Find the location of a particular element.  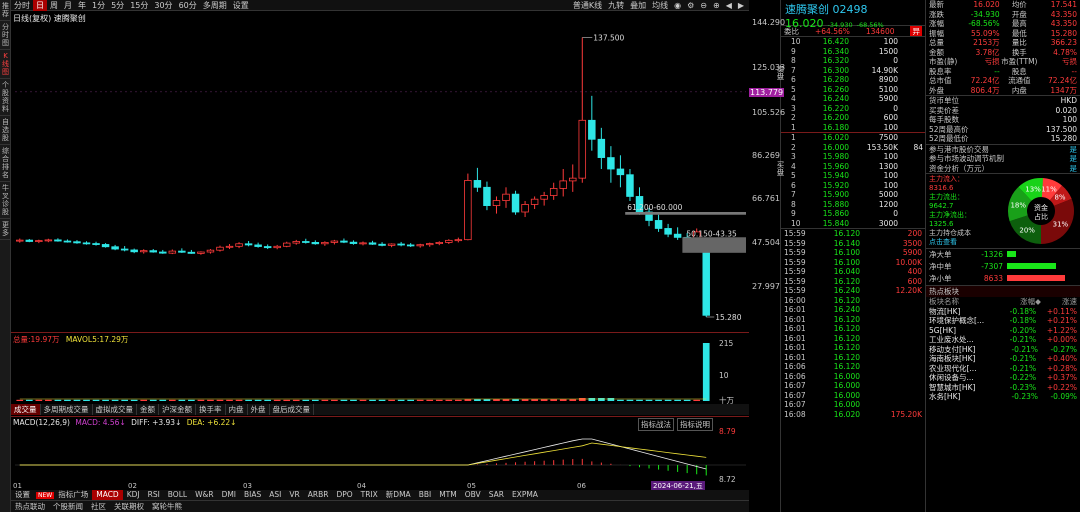

eye-icon: ◉ is located at coordinates (677, 5).